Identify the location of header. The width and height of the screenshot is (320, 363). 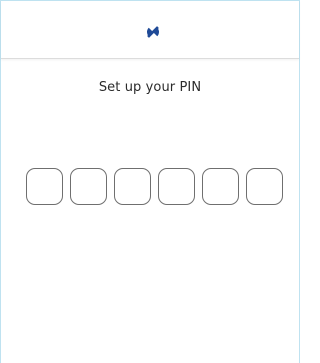
(150, 30).